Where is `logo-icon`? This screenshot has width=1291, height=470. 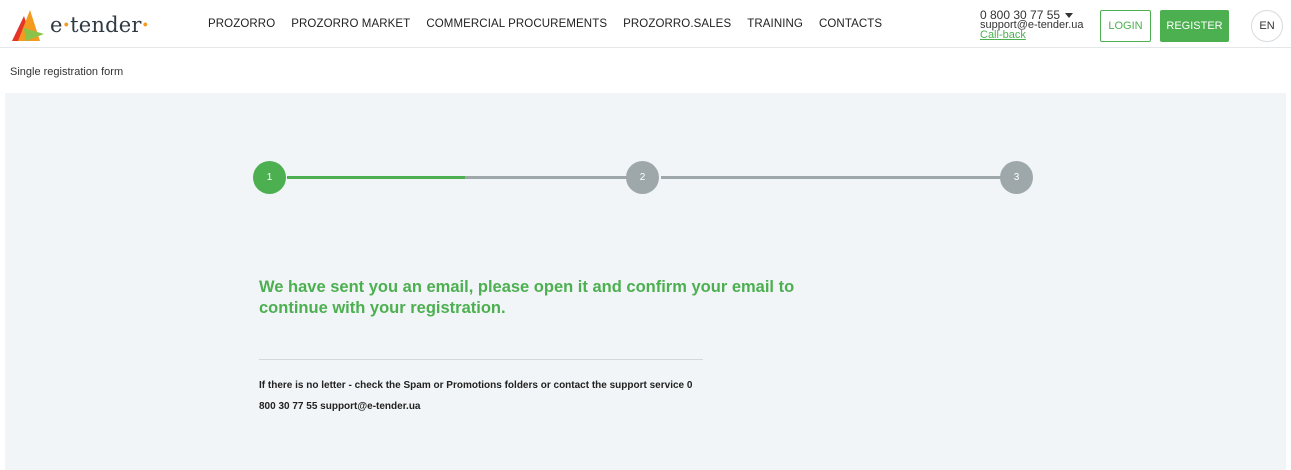 logo-icon is located at coordinates (28, 25).